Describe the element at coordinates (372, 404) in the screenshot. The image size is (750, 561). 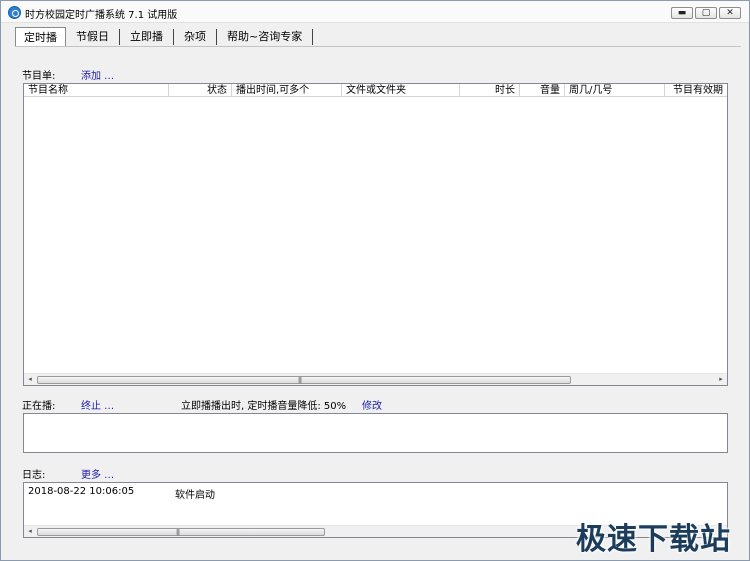
I see `edit-volume-link: 修改` at that location.